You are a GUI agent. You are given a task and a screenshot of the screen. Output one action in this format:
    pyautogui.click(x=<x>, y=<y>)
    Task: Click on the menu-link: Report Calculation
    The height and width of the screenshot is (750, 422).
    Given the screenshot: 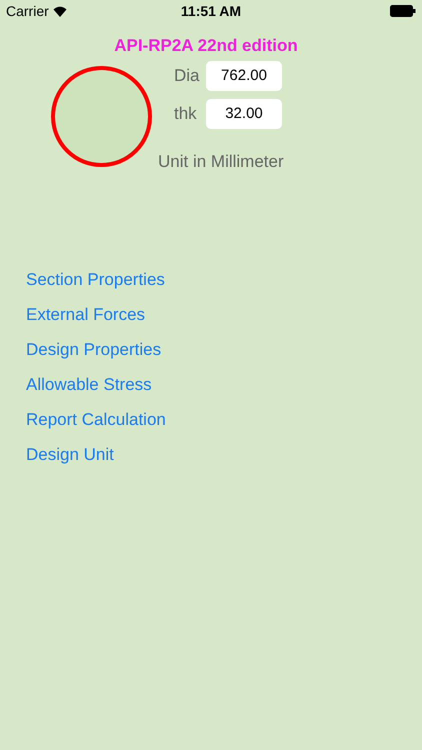 What is the action you would take?
    pyautogui.click(x=96, y=419)
    